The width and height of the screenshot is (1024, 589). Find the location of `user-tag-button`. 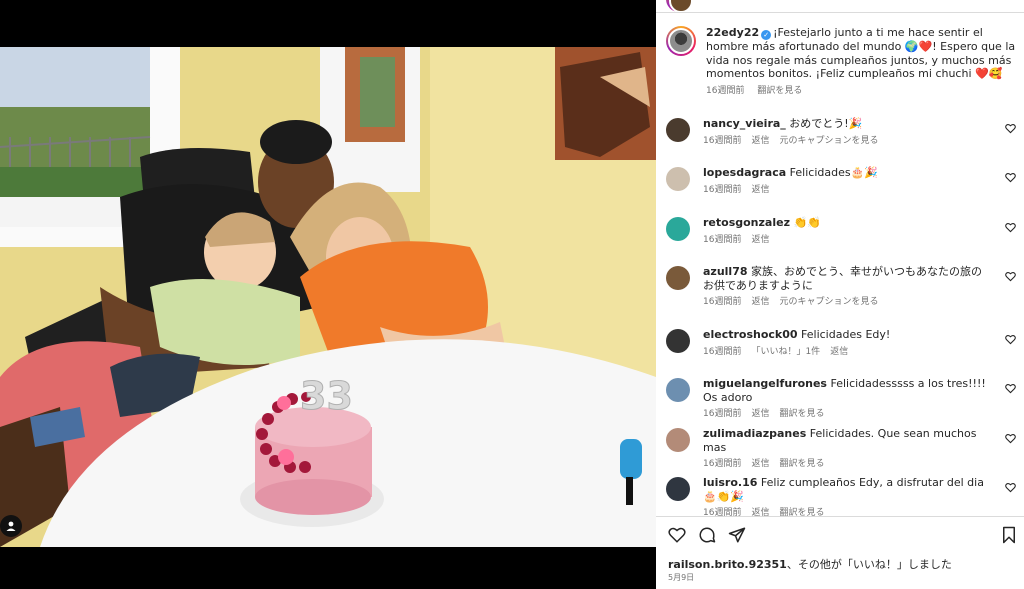

user-tag-button is located at coordinates (11, 526).